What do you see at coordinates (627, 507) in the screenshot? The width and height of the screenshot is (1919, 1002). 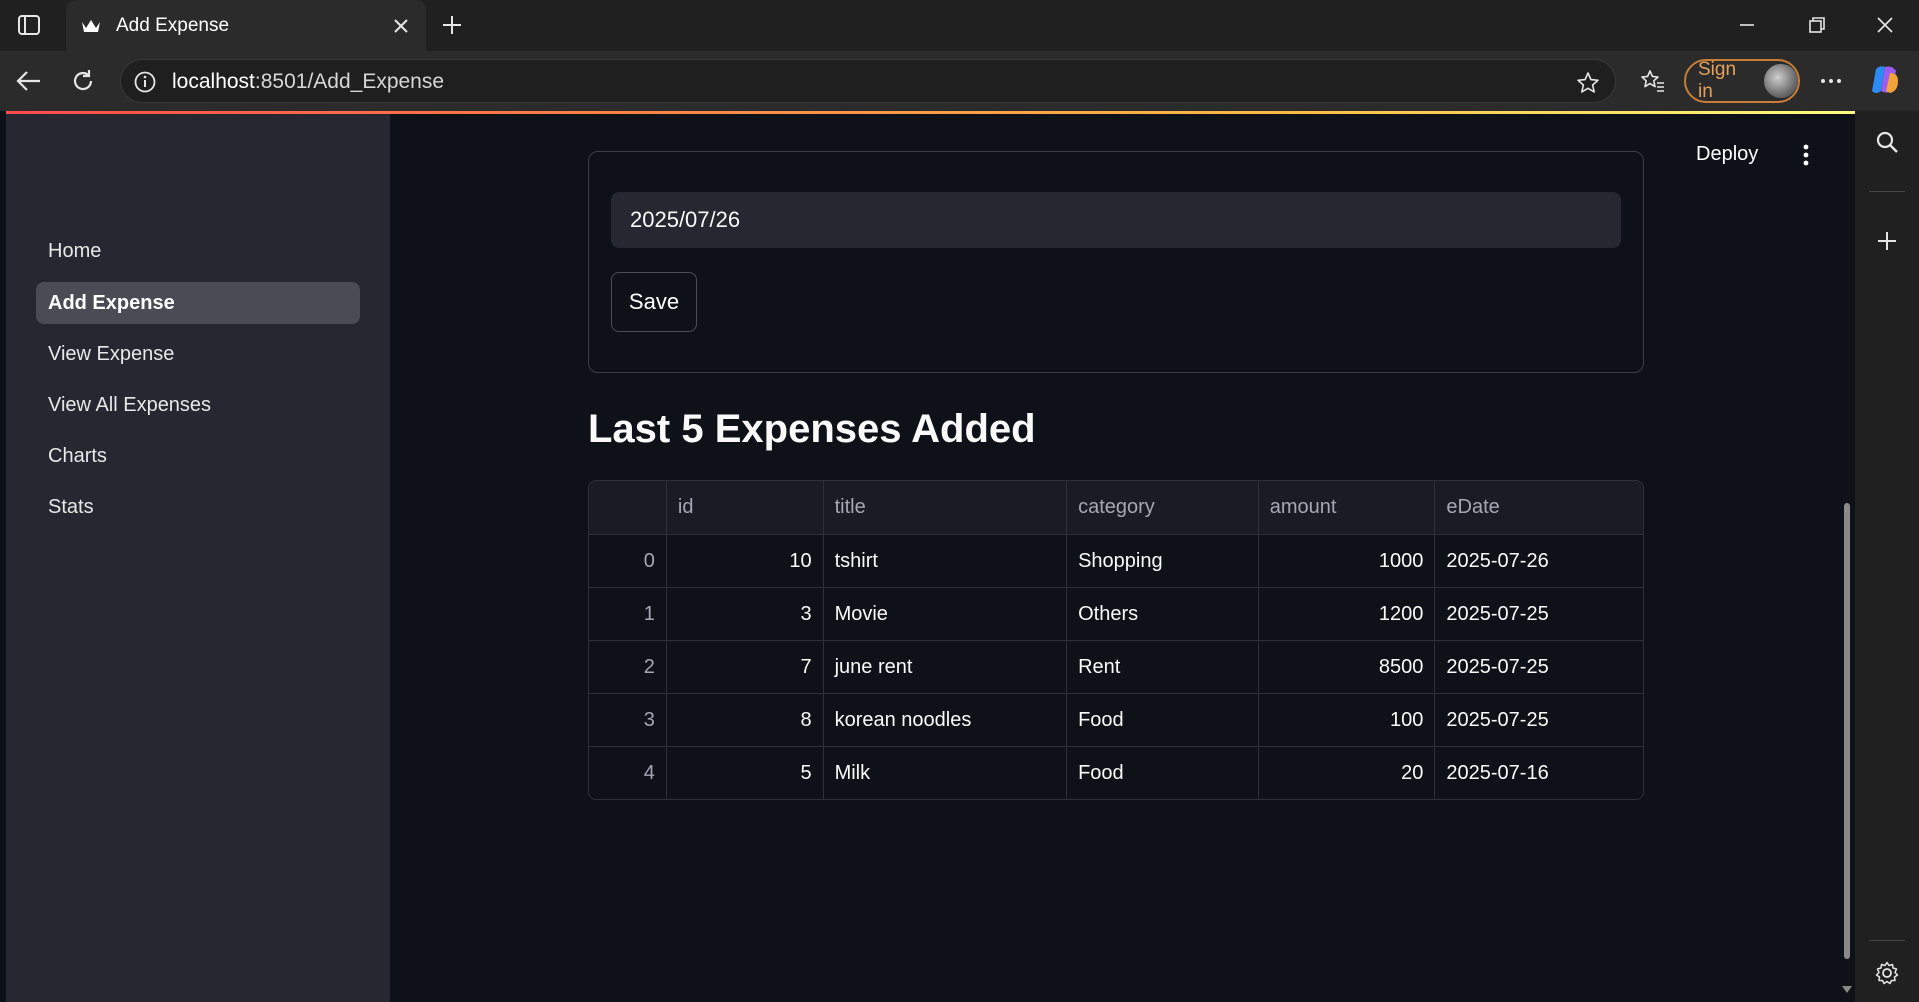 I see `column-header-index` at bounding box center [627, 507].